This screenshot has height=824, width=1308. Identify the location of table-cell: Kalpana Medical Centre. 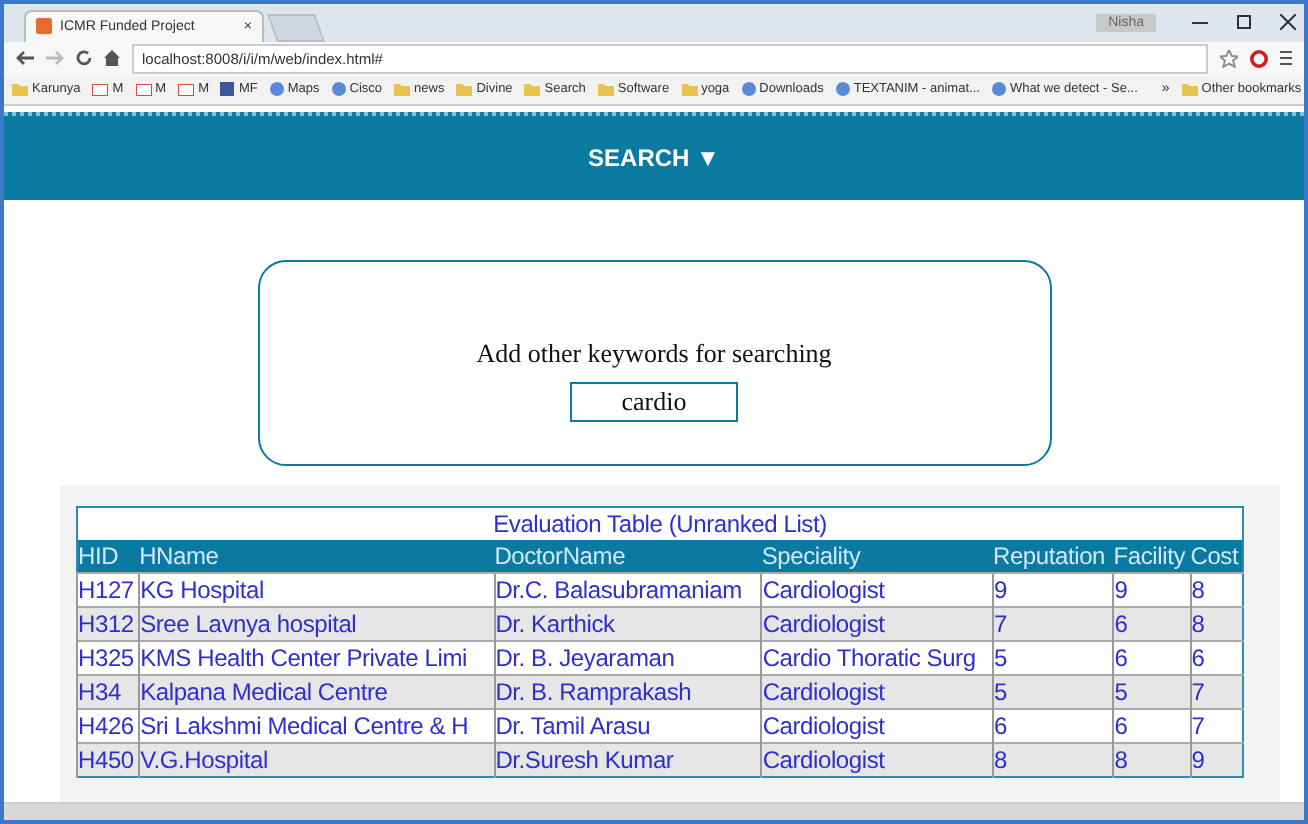
(317, 691).